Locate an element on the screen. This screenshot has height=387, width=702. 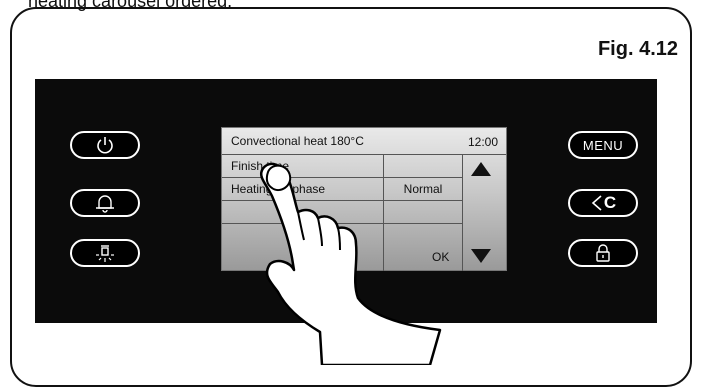
pointing-hand-illustration is located at coordinates (350, 263).